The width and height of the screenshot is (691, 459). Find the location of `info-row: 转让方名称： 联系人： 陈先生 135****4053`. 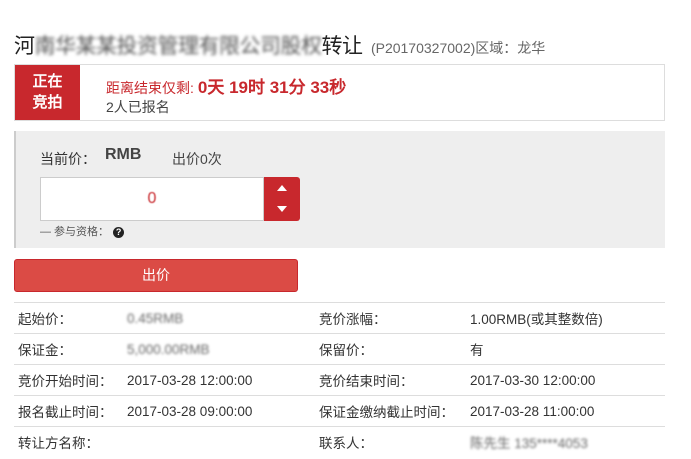

info-row: 转让方名称： 联系人： 陈先生 135****4053 is located at coordinates (339, 442).